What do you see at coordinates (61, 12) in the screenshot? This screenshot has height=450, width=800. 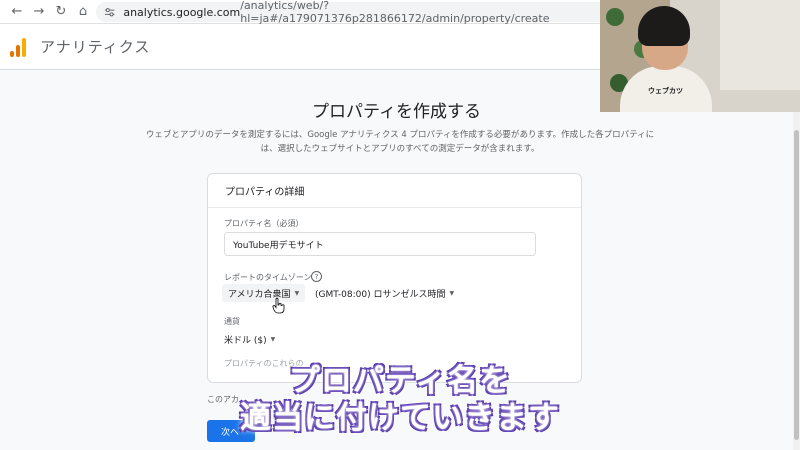 I see `reload-icon: ↻` at bounding box center [61, 12].